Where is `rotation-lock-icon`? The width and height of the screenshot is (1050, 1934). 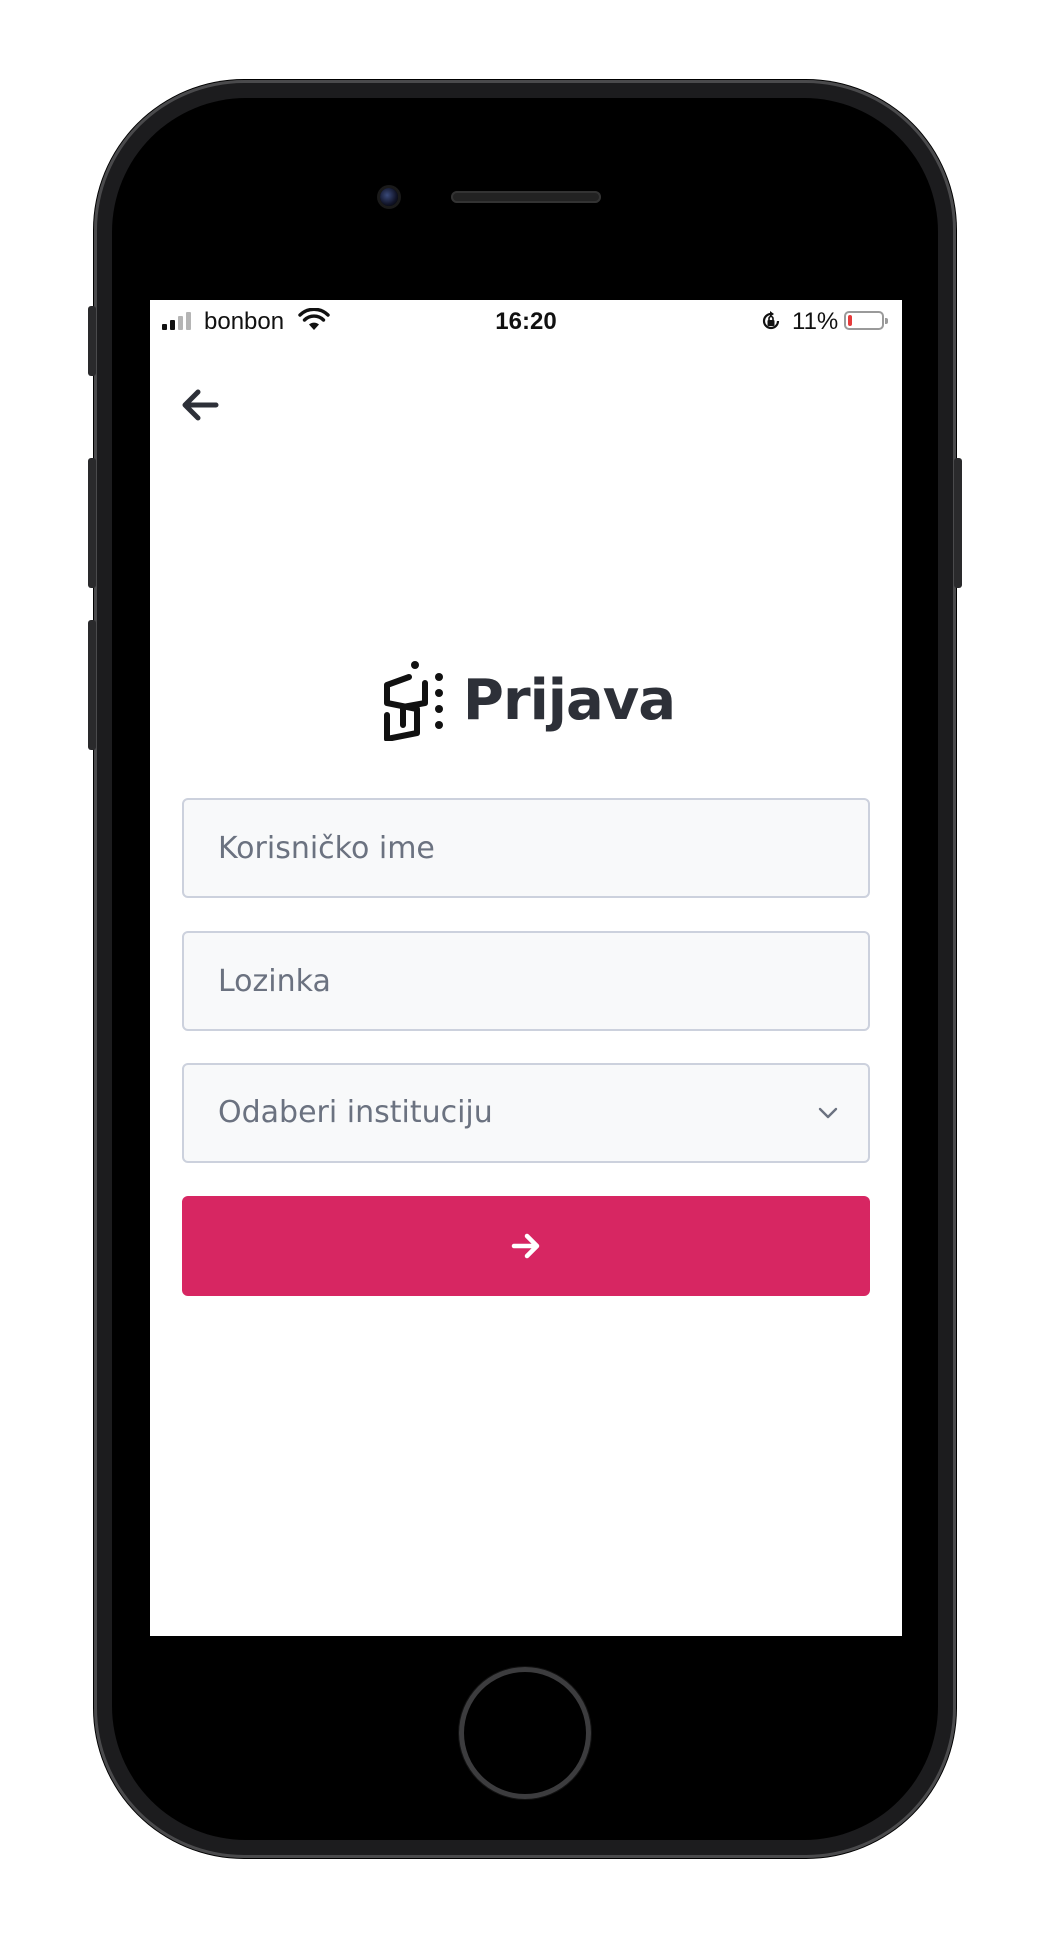
rotation-lock-icon is located at coordinates (771, 320).